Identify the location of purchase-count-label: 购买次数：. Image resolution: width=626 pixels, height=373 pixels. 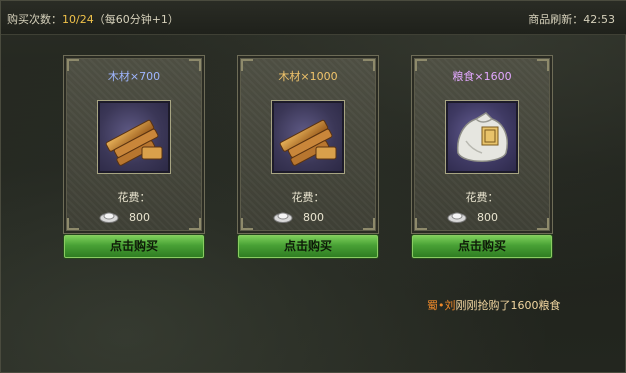
(34, 19).